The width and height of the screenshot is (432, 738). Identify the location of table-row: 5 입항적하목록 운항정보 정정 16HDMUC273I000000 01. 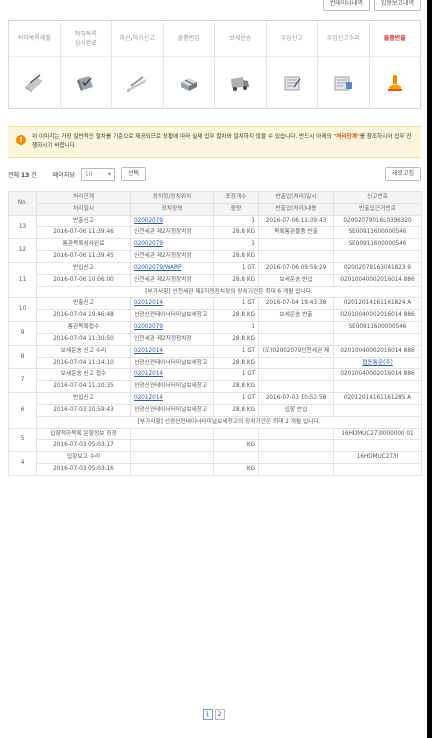
(215, 440).